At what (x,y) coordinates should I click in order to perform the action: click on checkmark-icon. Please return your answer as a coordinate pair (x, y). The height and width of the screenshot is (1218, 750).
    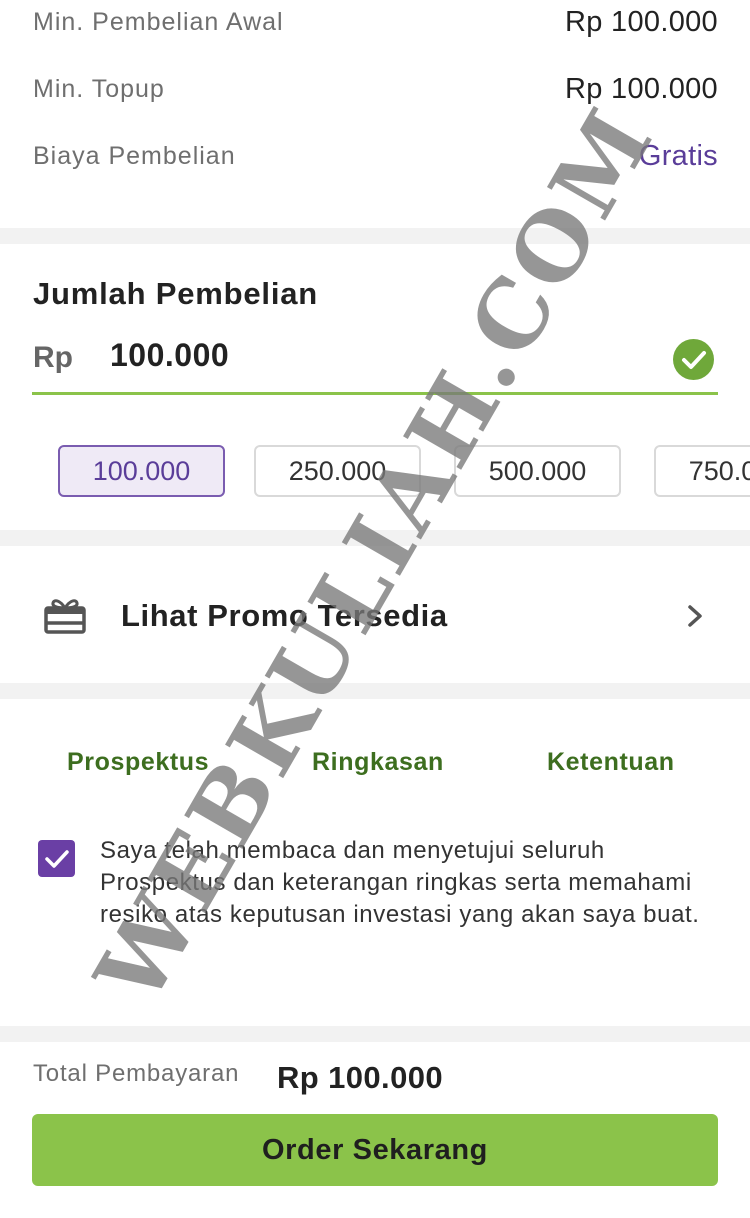
    Looking at the image, I should click on (56, 858).